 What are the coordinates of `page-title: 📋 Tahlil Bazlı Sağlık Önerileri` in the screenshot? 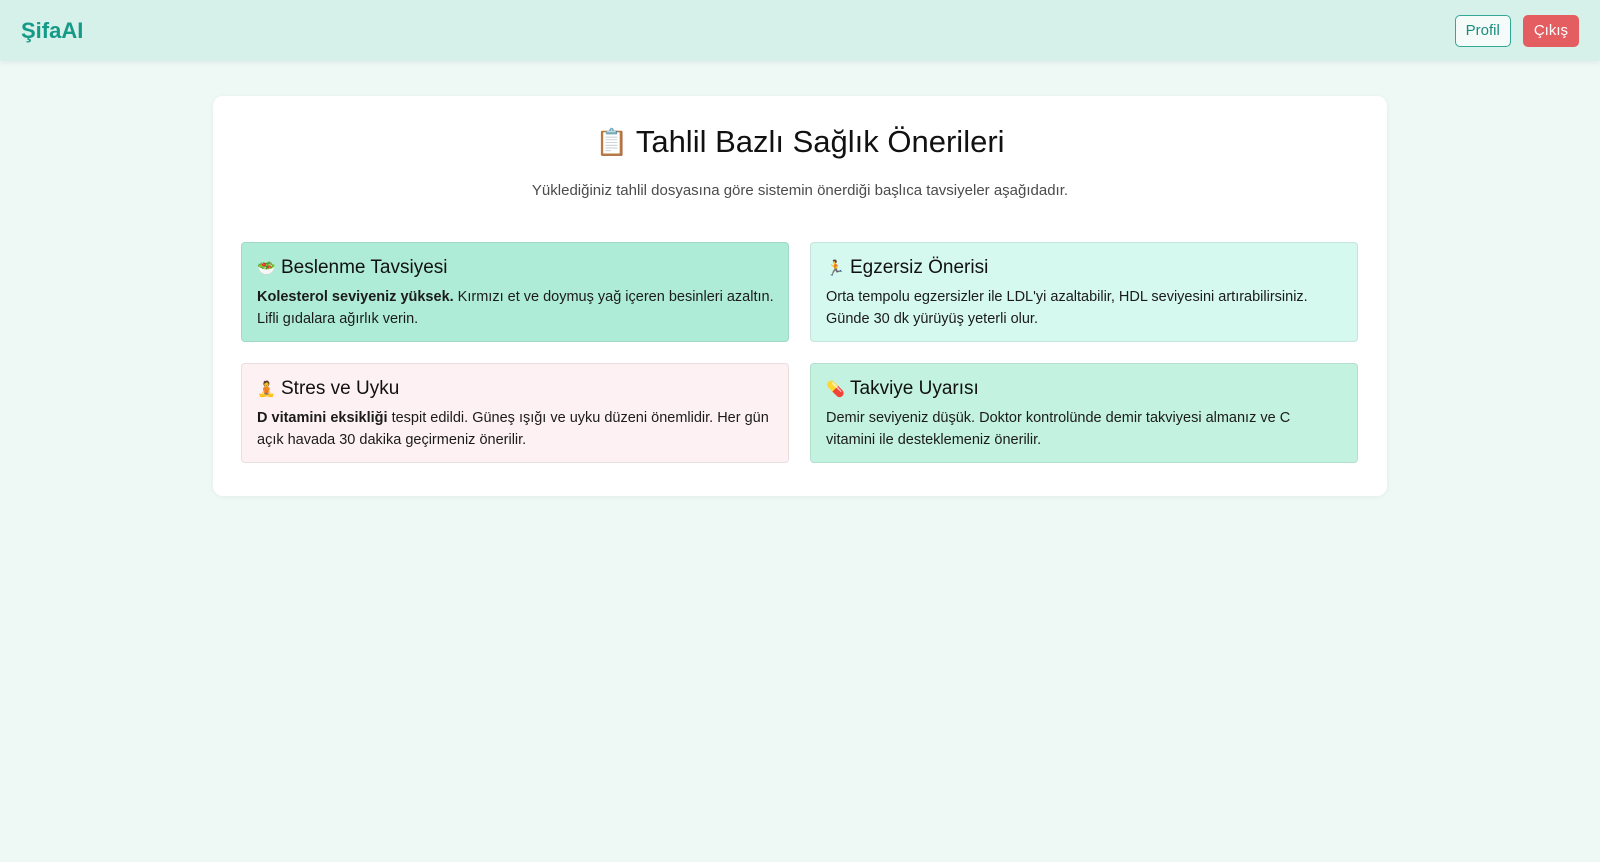 It's located at (800, 142).